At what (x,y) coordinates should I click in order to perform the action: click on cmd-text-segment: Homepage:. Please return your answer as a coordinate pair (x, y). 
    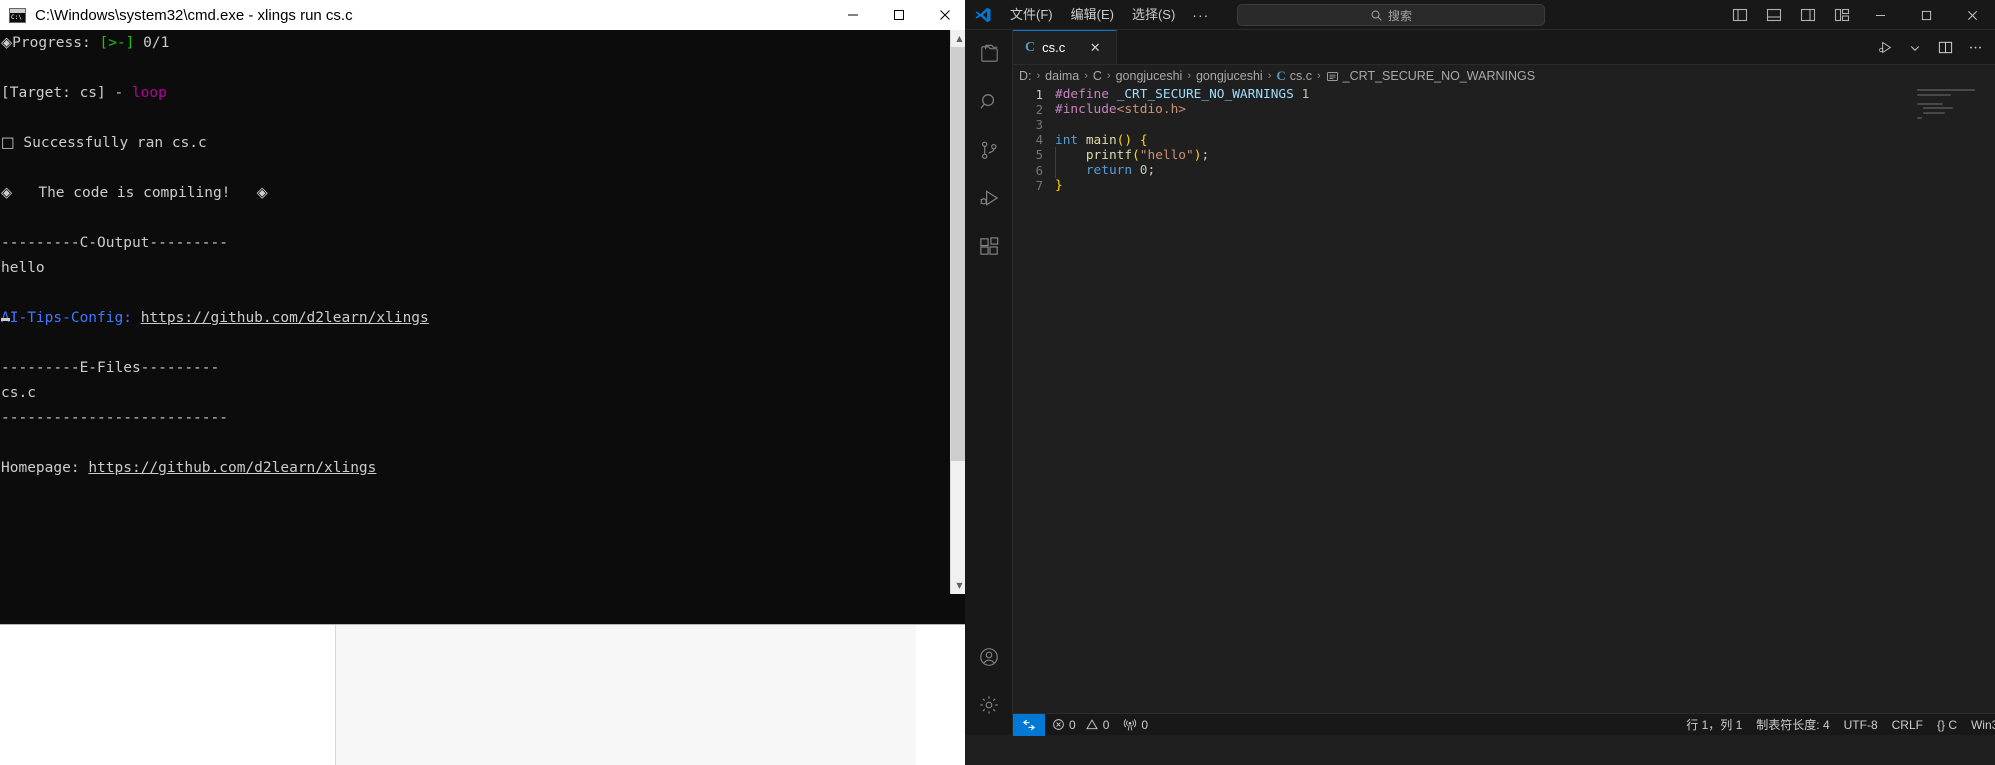
    Looking at the image, I should click on (45, 468).